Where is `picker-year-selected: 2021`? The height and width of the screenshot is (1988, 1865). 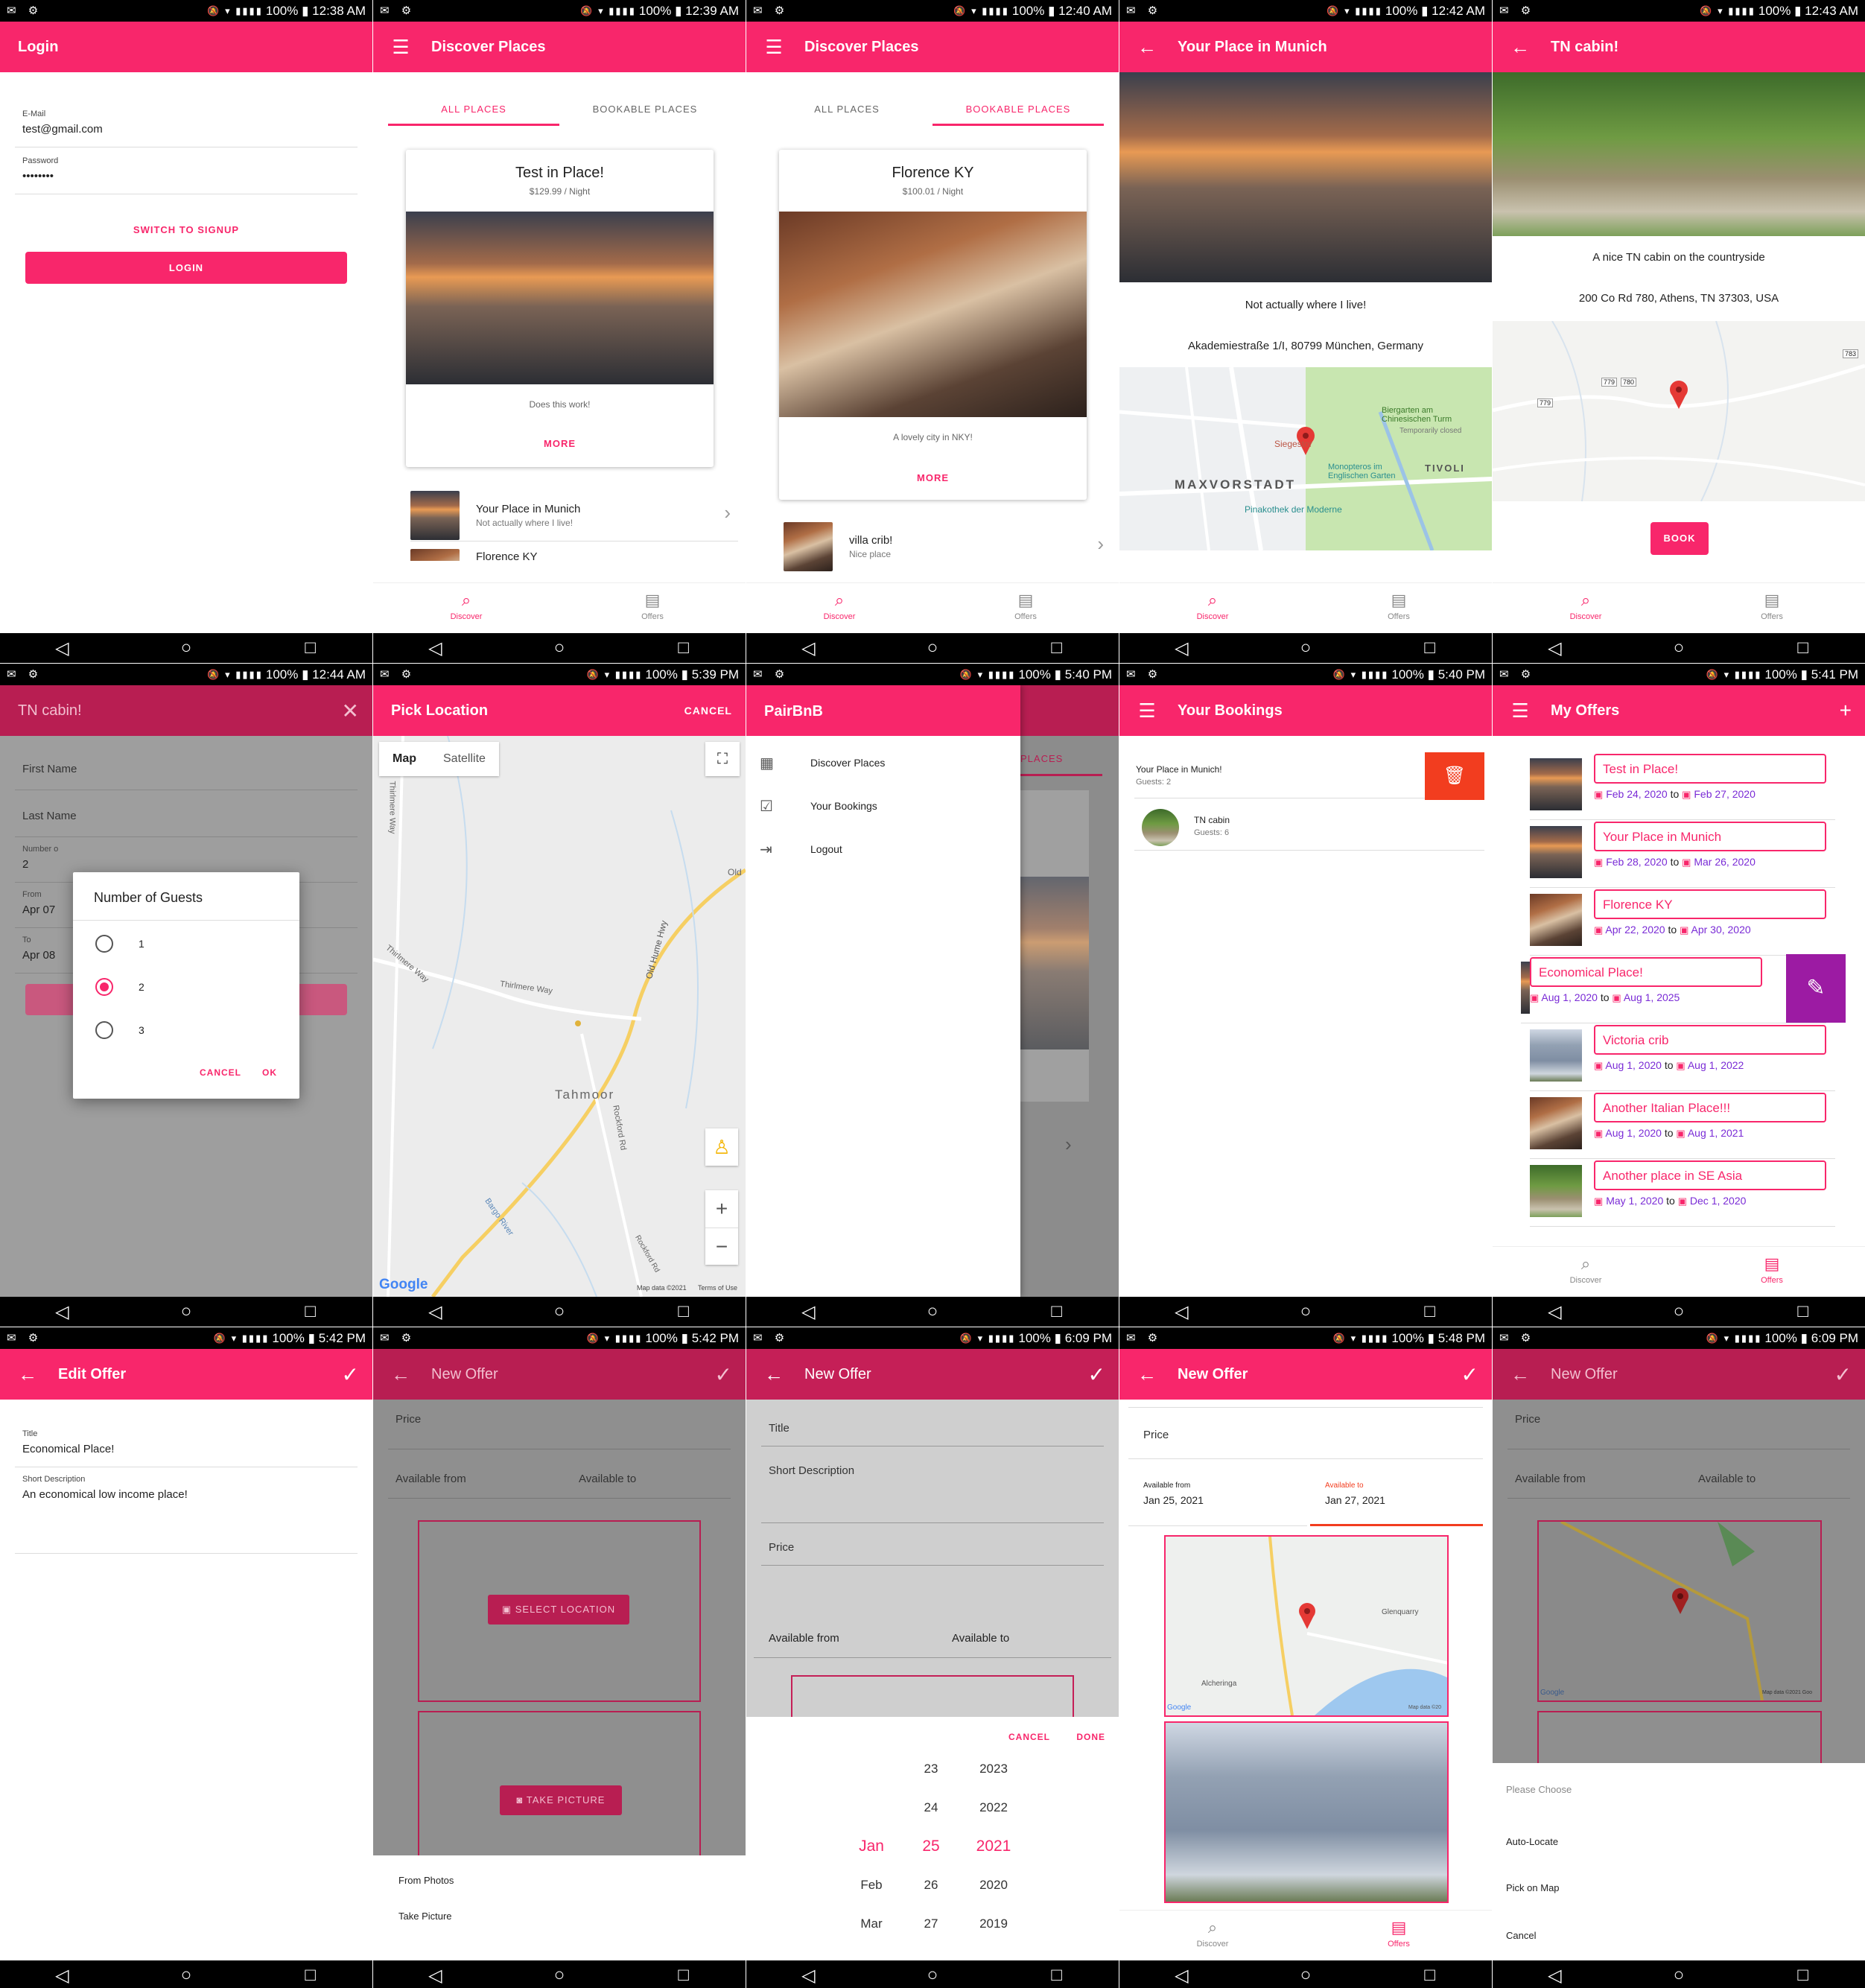
picker-year-selected: 2021 is located at coordinates (993, 1846).